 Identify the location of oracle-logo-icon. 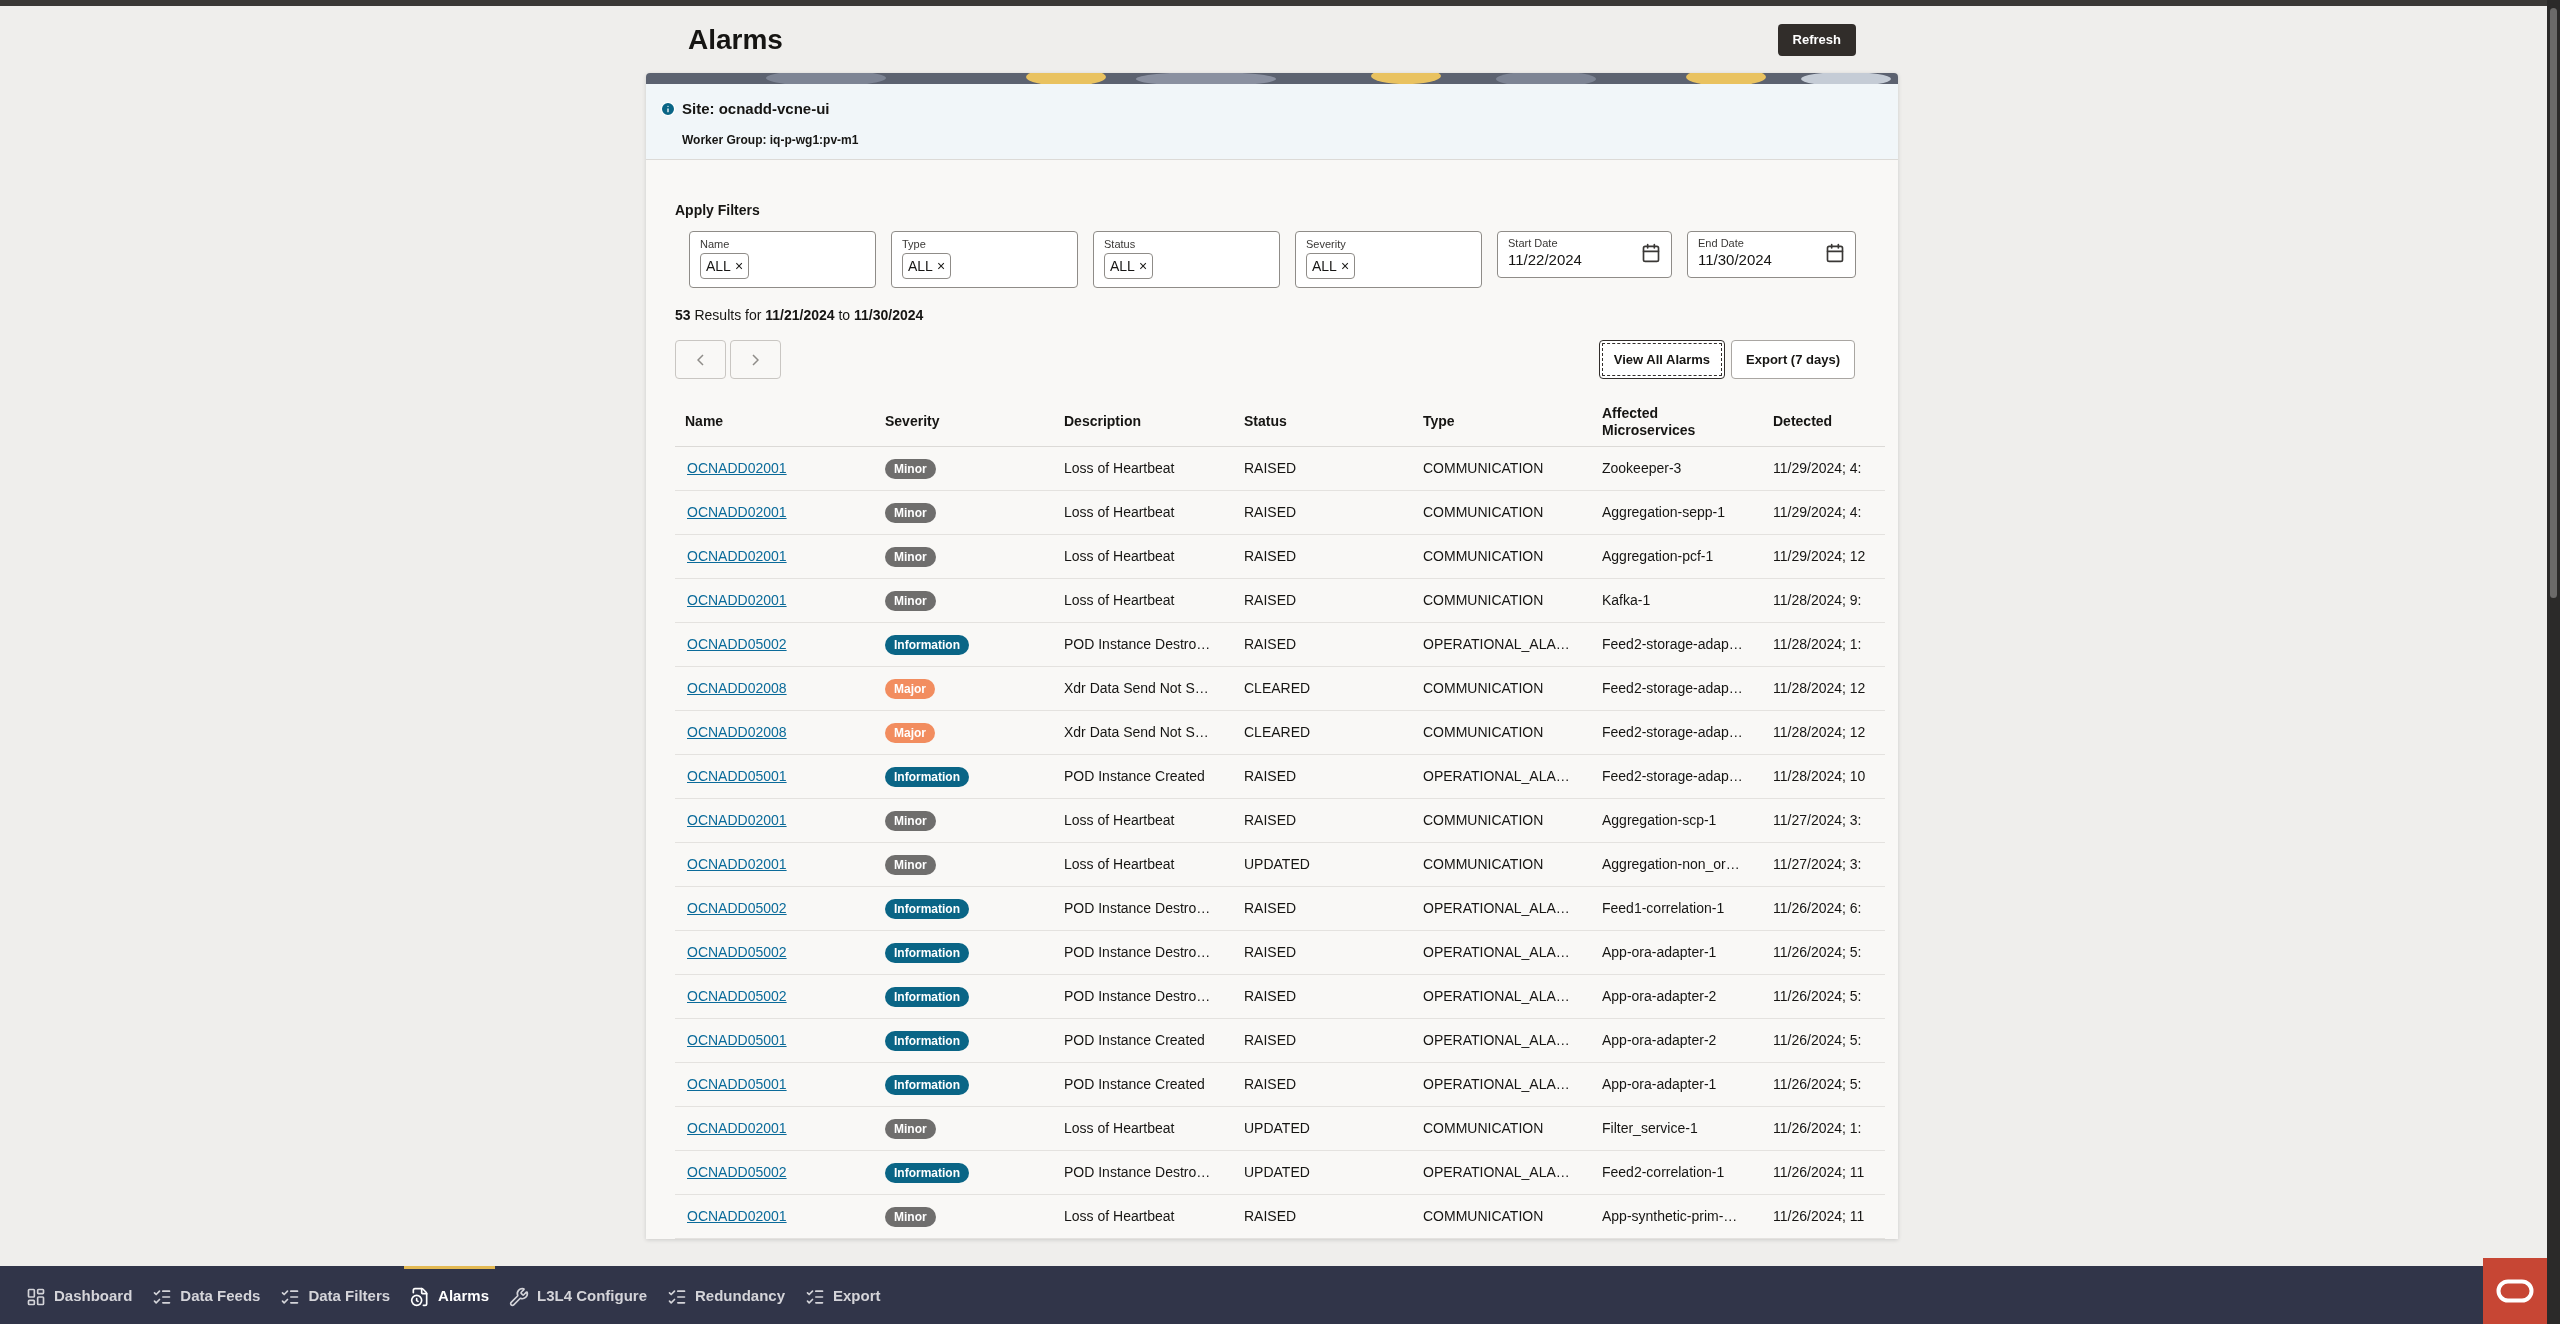
(2515, 1291).